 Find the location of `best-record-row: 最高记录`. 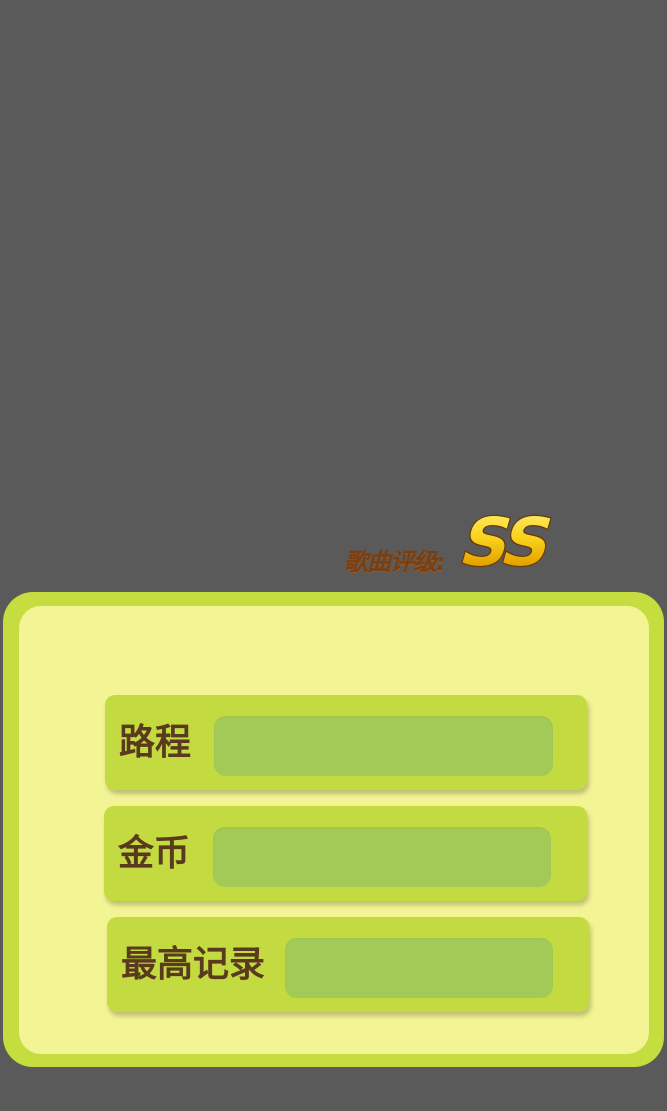

best-record-row: 最高记录 is located at coordinates (348, 964).